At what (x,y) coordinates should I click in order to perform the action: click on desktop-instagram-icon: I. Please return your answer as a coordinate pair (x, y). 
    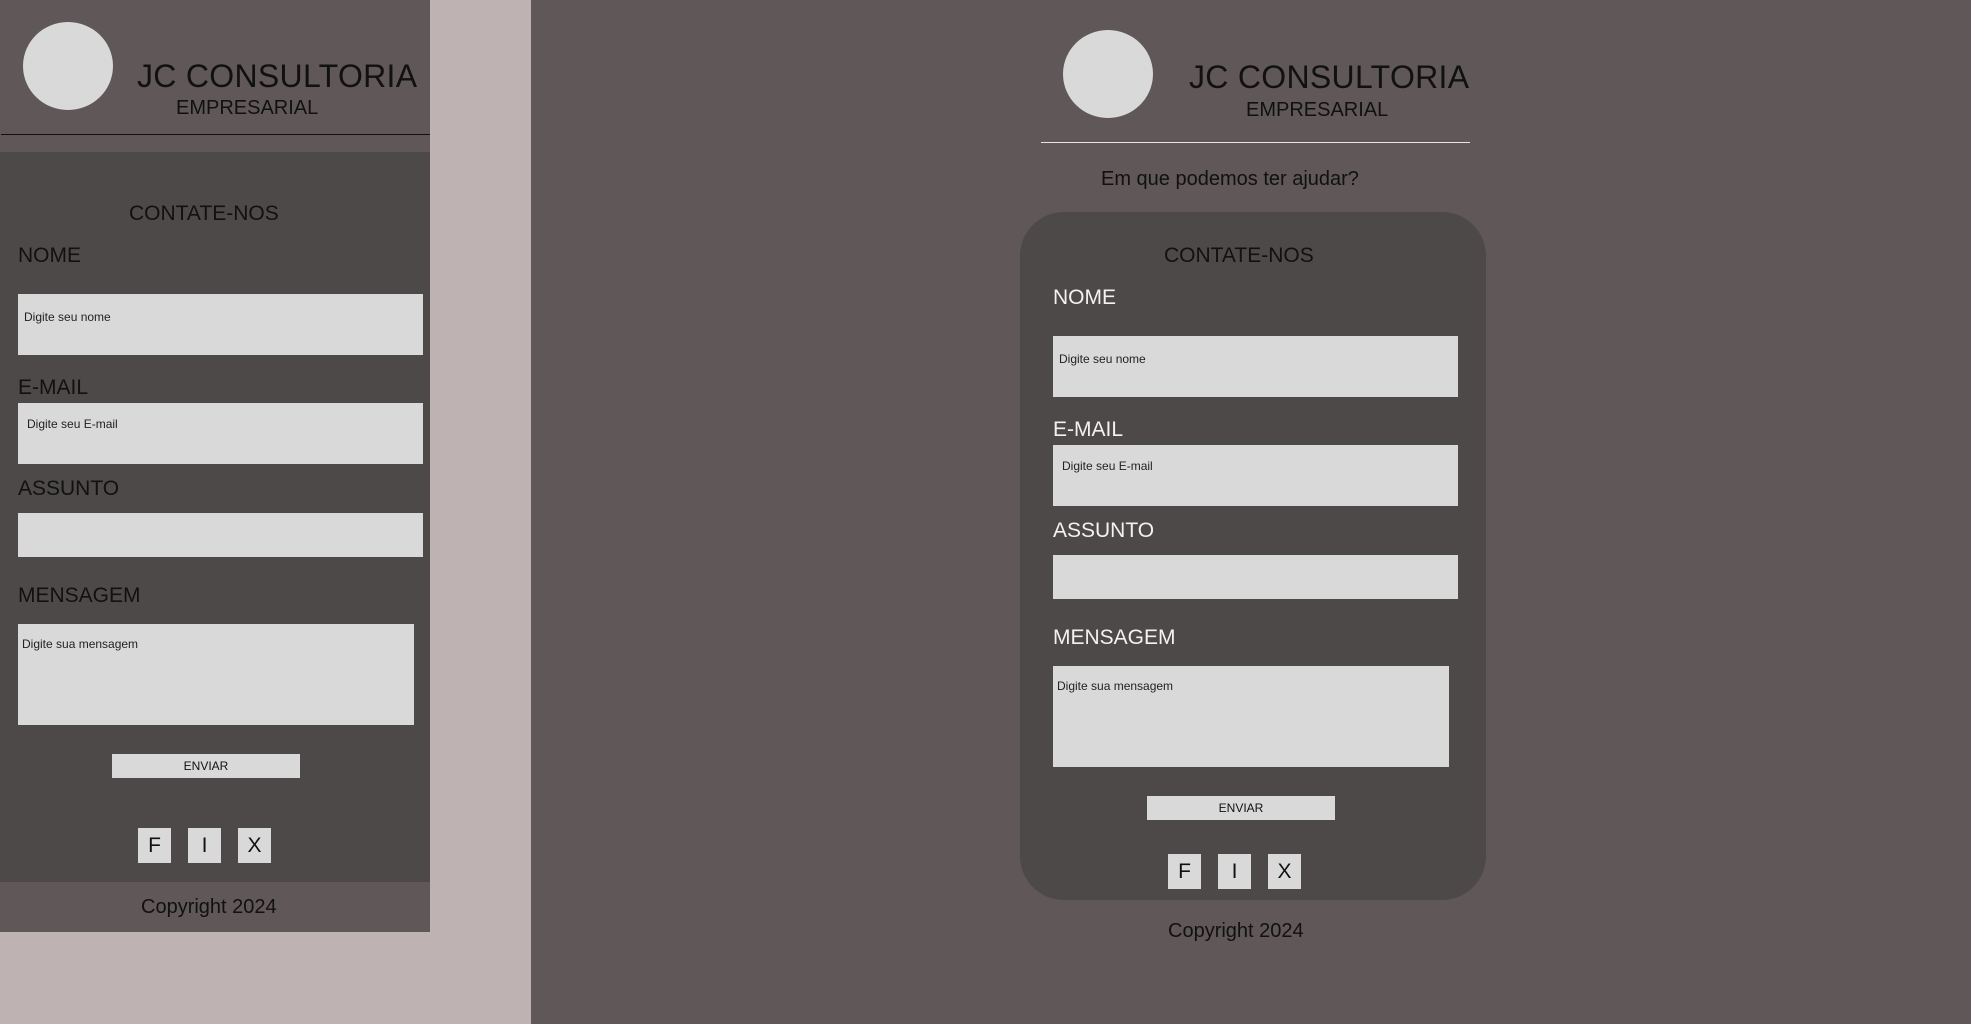
    Looking at the image, I should click on (1234, 871).